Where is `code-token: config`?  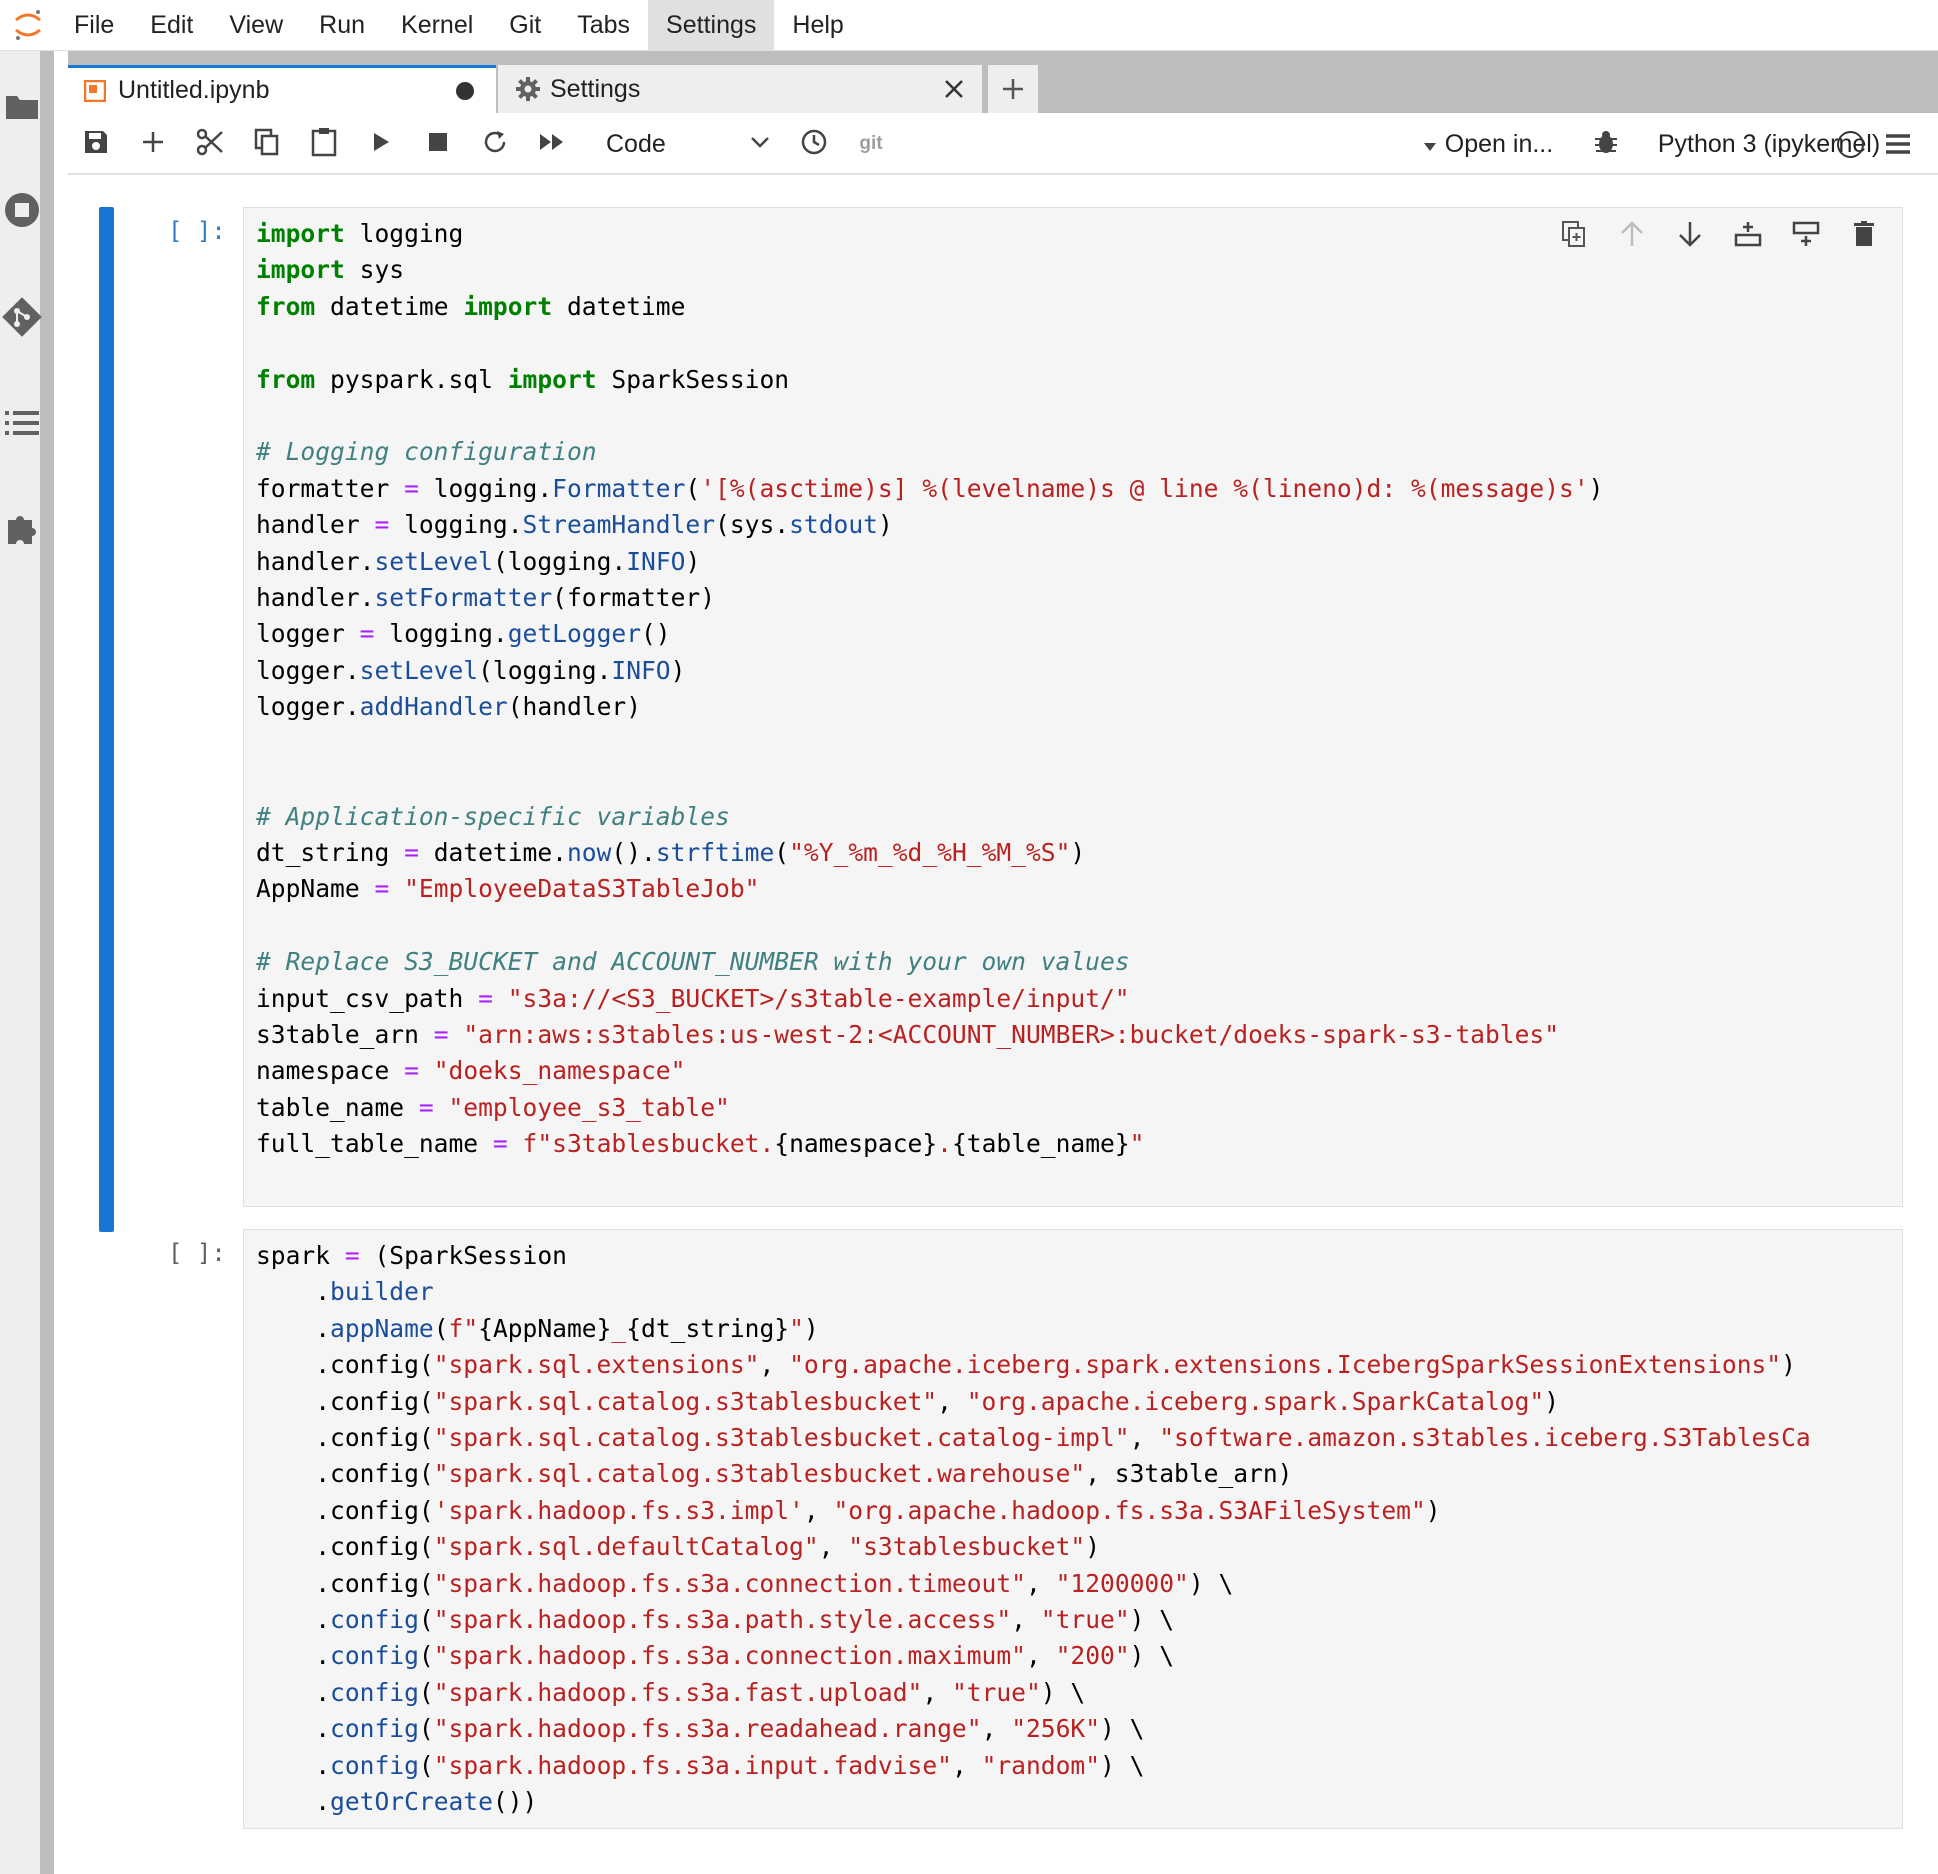
code-token: config is located at coordinates (374, 1692).